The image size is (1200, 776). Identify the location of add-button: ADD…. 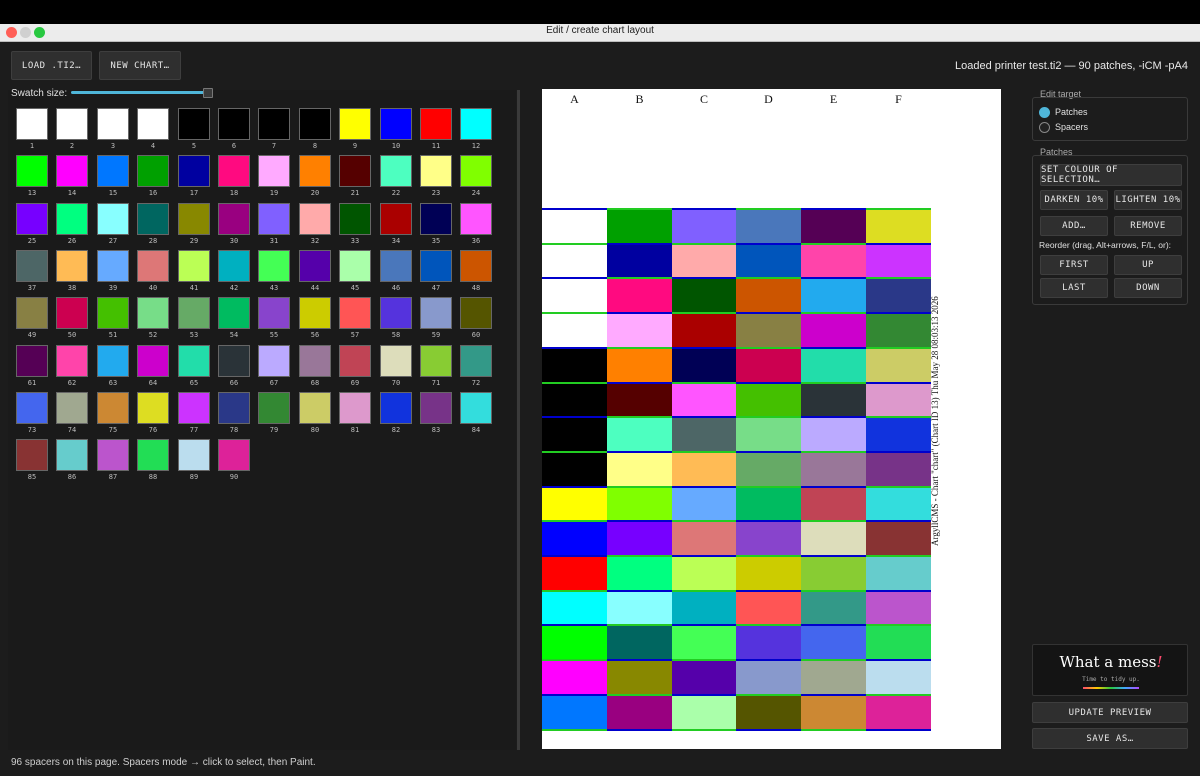
(1074, 226).